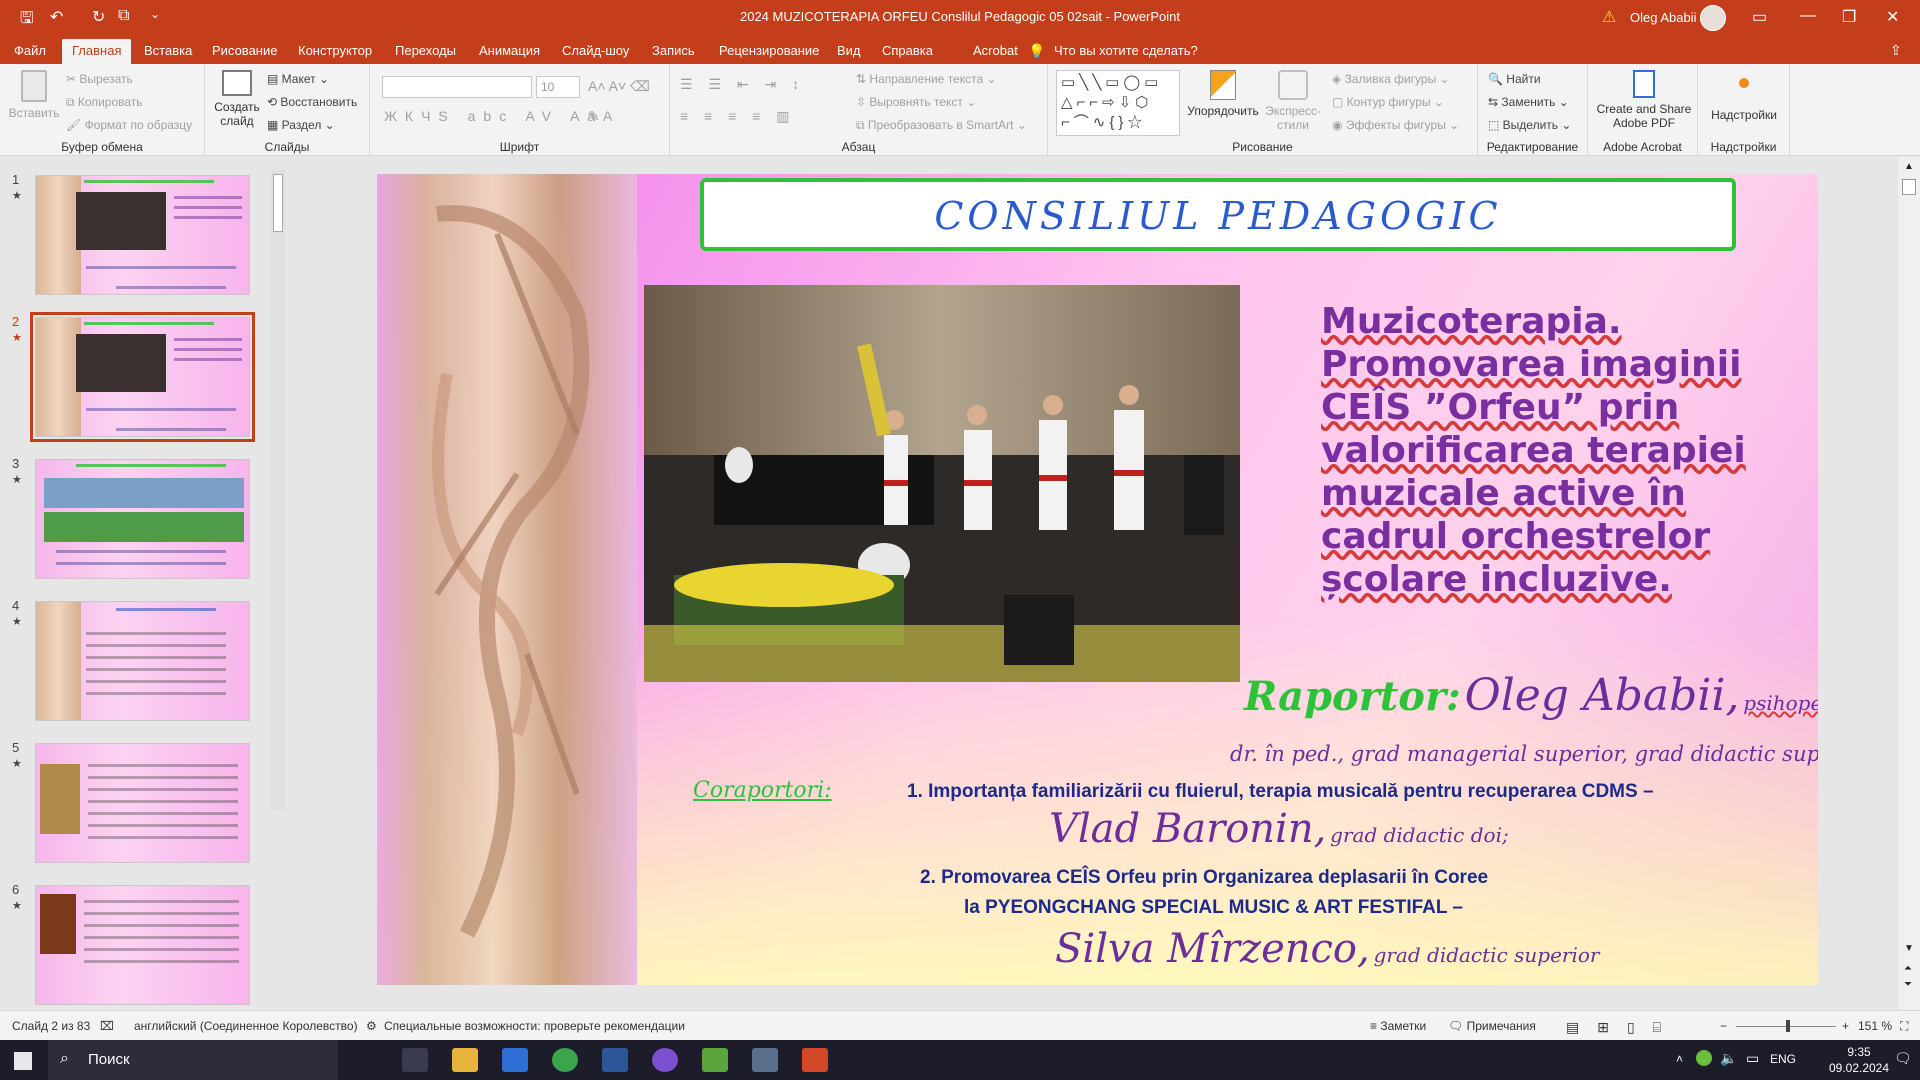 The height and width of the screenshot is (1080, 1920). What do you see at coordinates (1903, 1058) in the screenshot?
I see `notifications-icon: 🗨` at bounding box center [1903, 1058].